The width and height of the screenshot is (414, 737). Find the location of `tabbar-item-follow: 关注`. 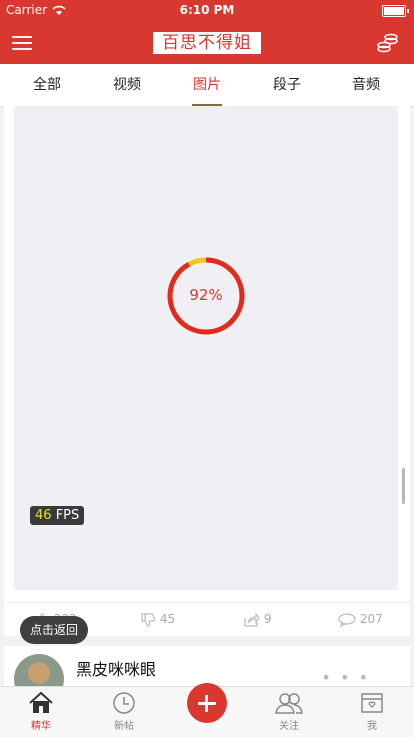

tabbar-item-follow: 关注 is located at coordinates (289, 711).